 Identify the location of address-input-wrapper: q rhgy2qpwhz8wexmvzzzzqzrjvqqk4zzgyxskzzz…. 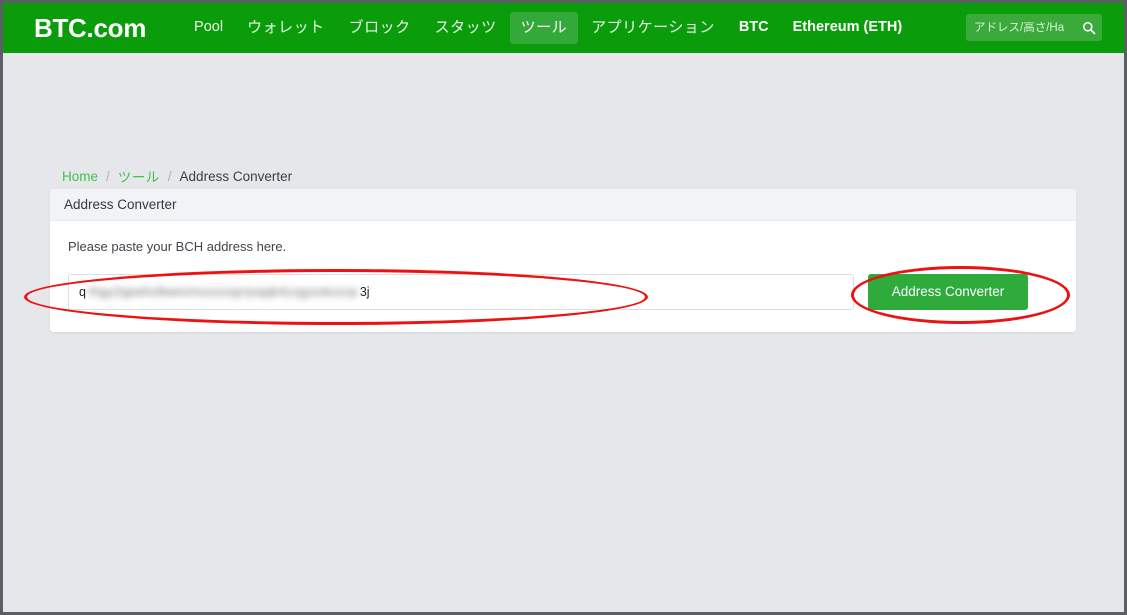
(461, 292).